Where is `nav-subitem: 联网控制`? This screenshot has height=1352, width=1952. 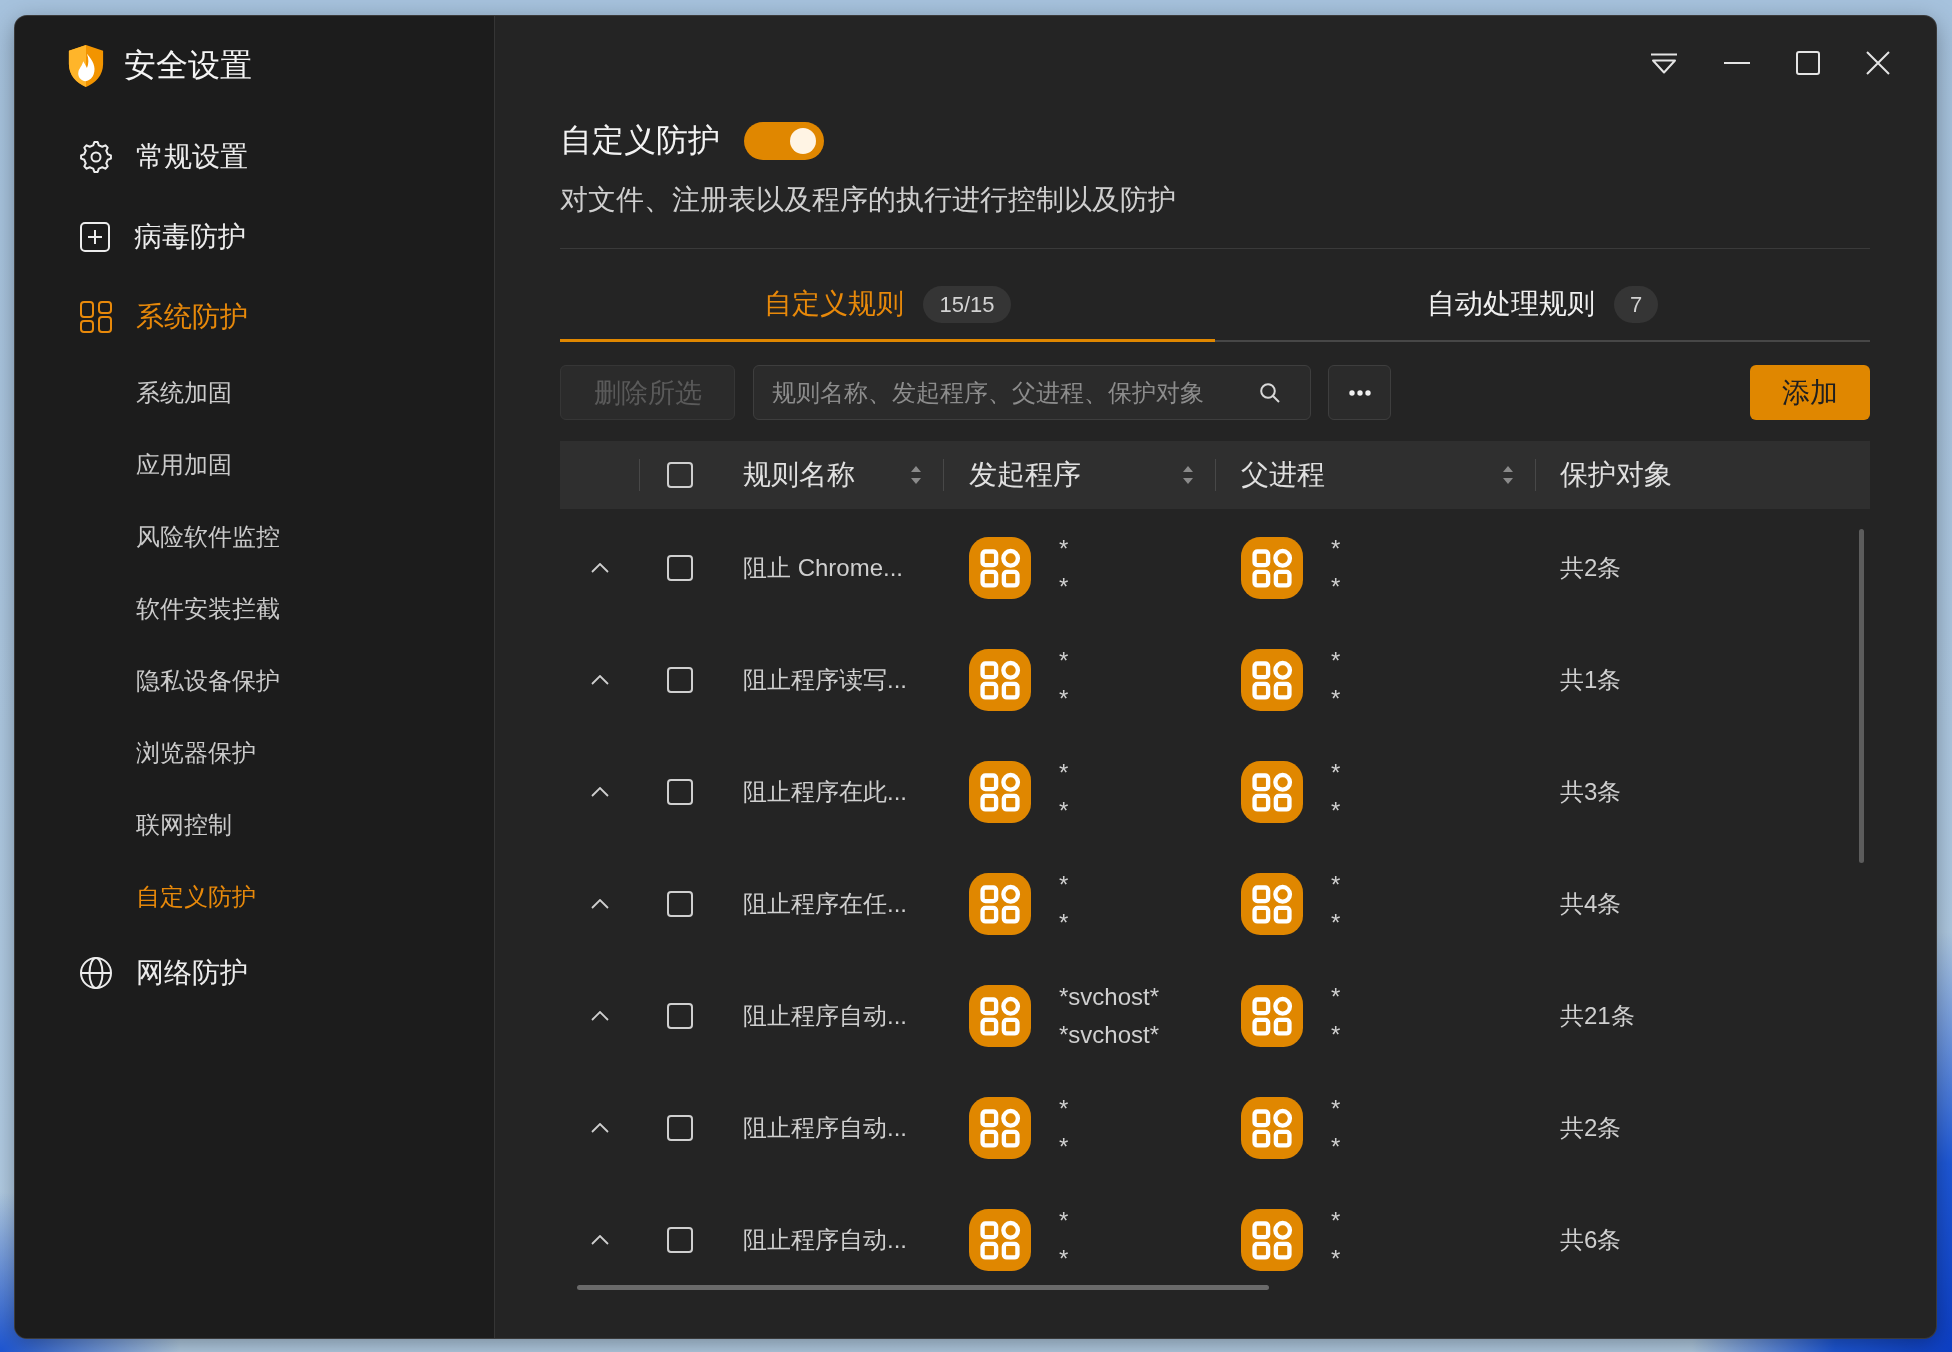
nav-subitem: 联网控制 is located at coordinates (184, 825).